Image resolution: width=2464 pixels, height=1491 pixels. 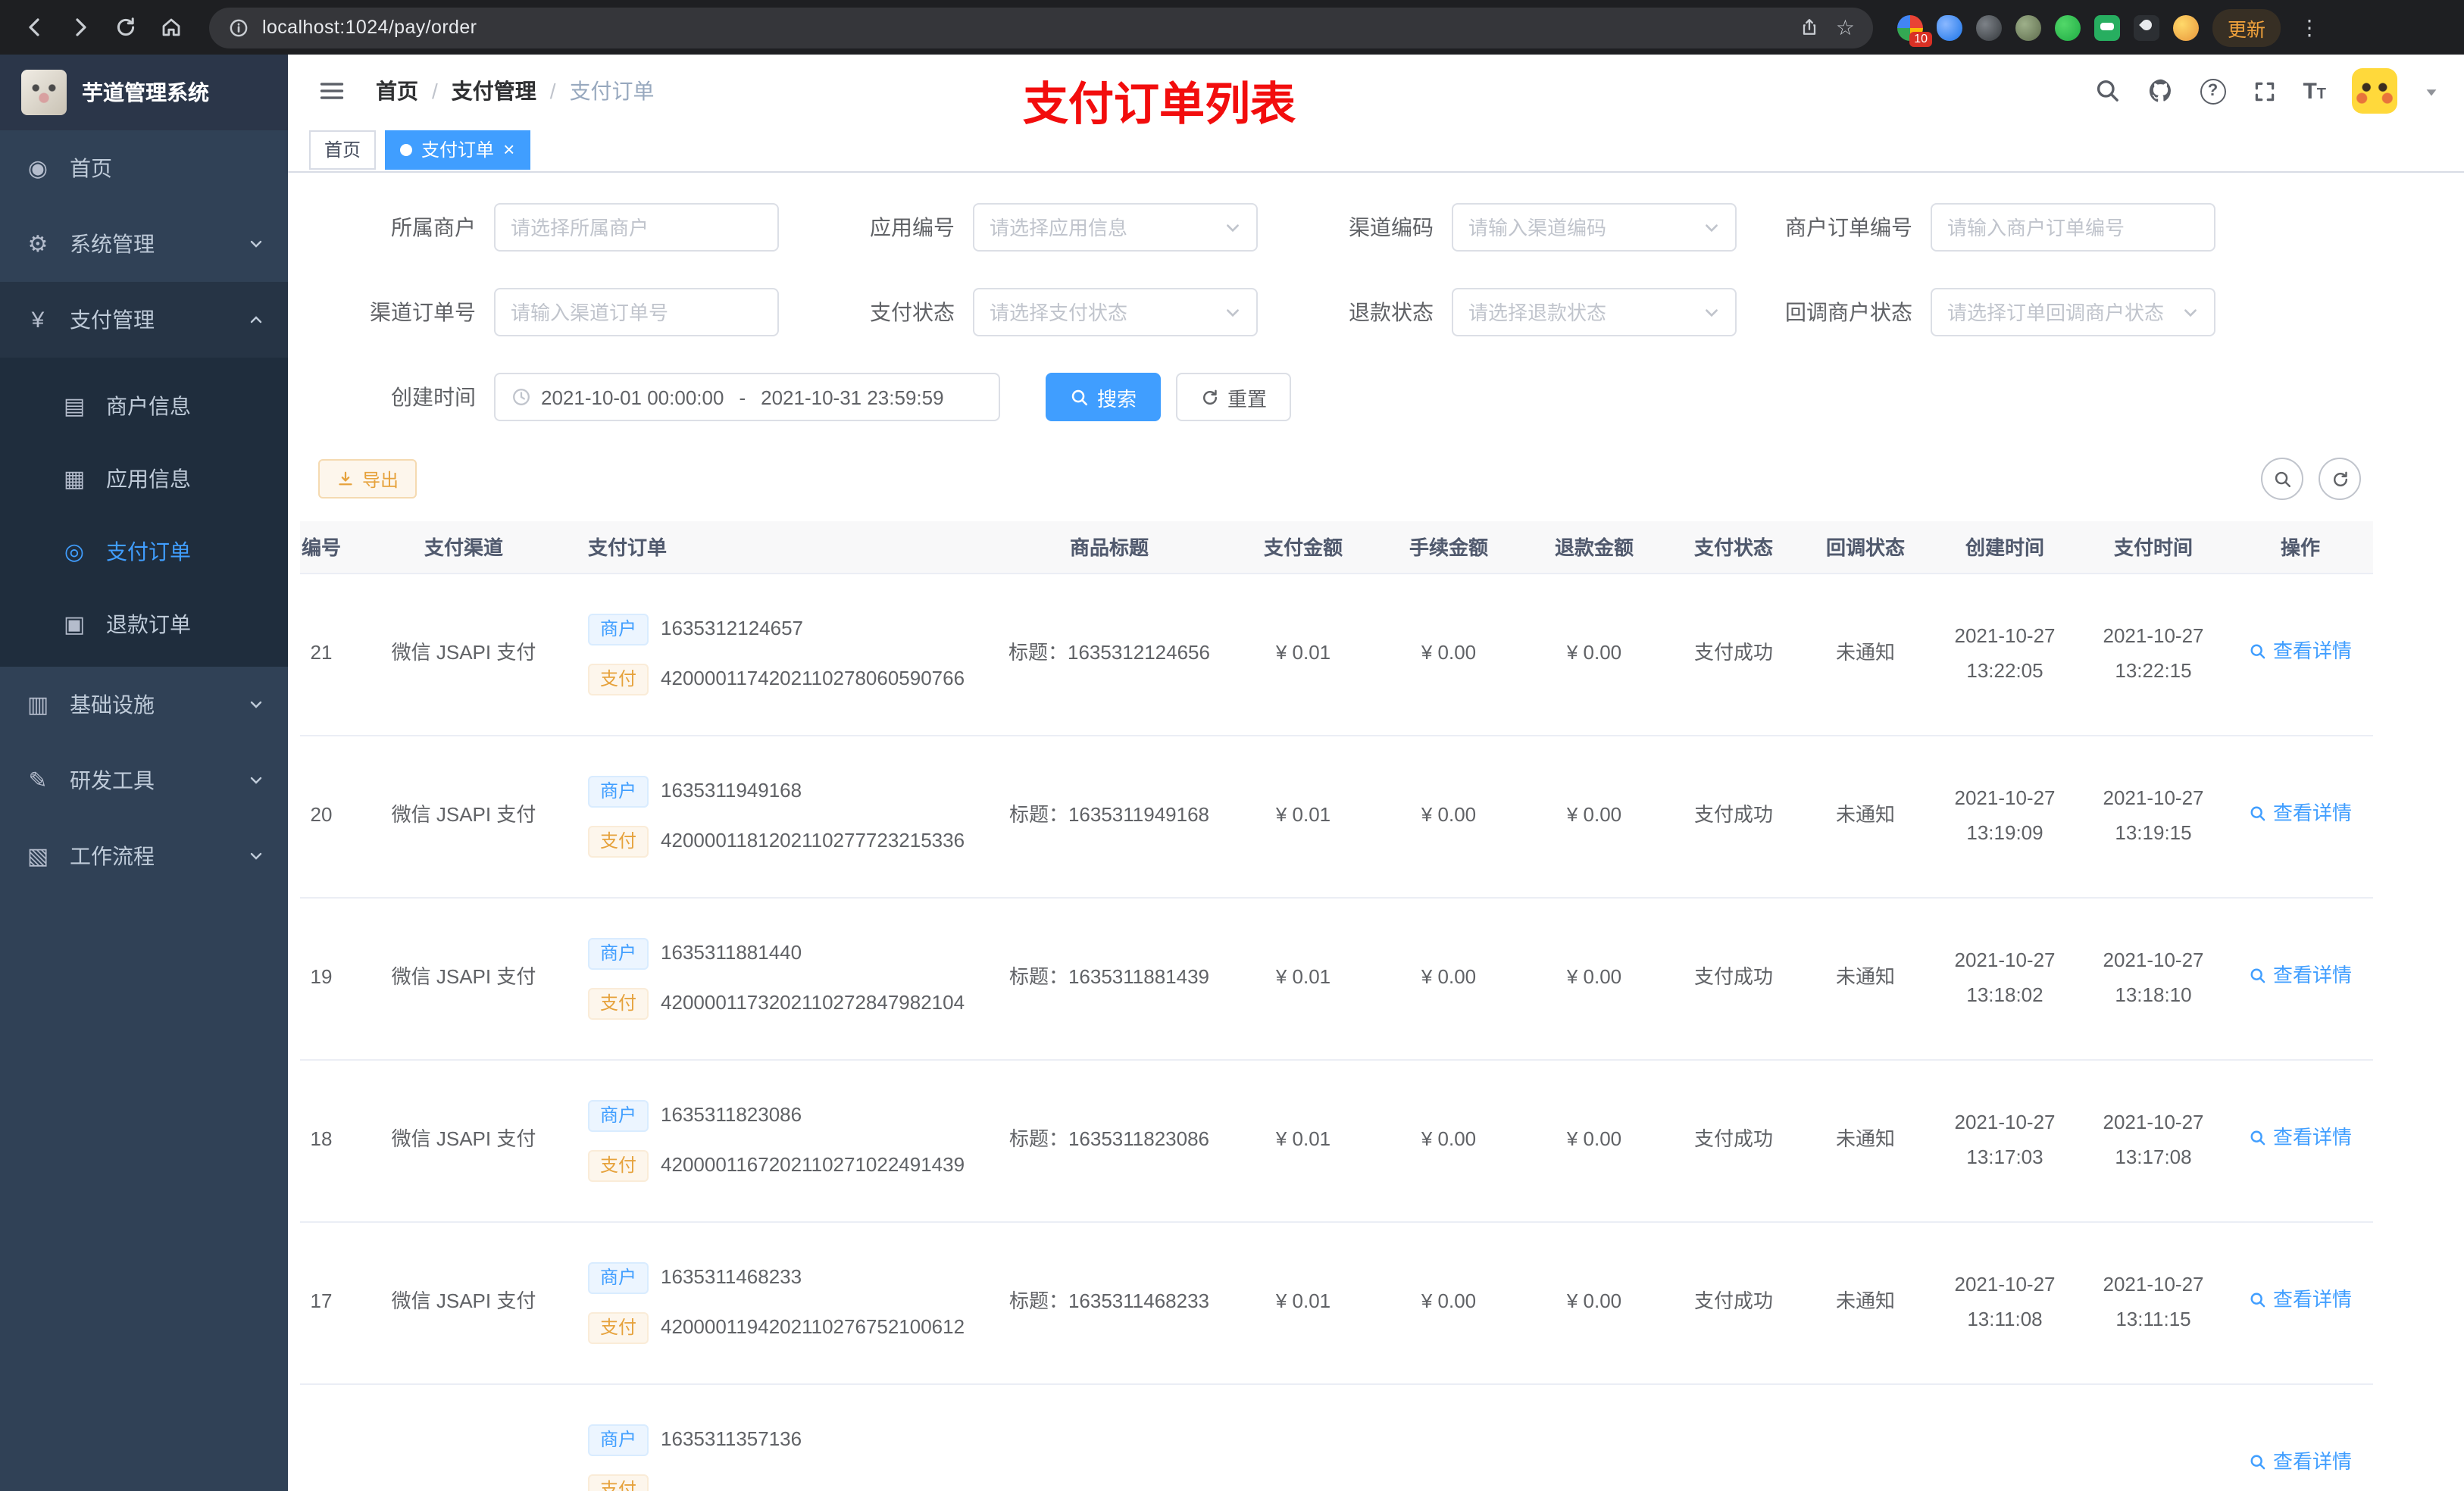 What do you see at coordinates (2146, 27) in the screenshot?
I see `extension-icon-pin` at bounding box center [2146, 27].